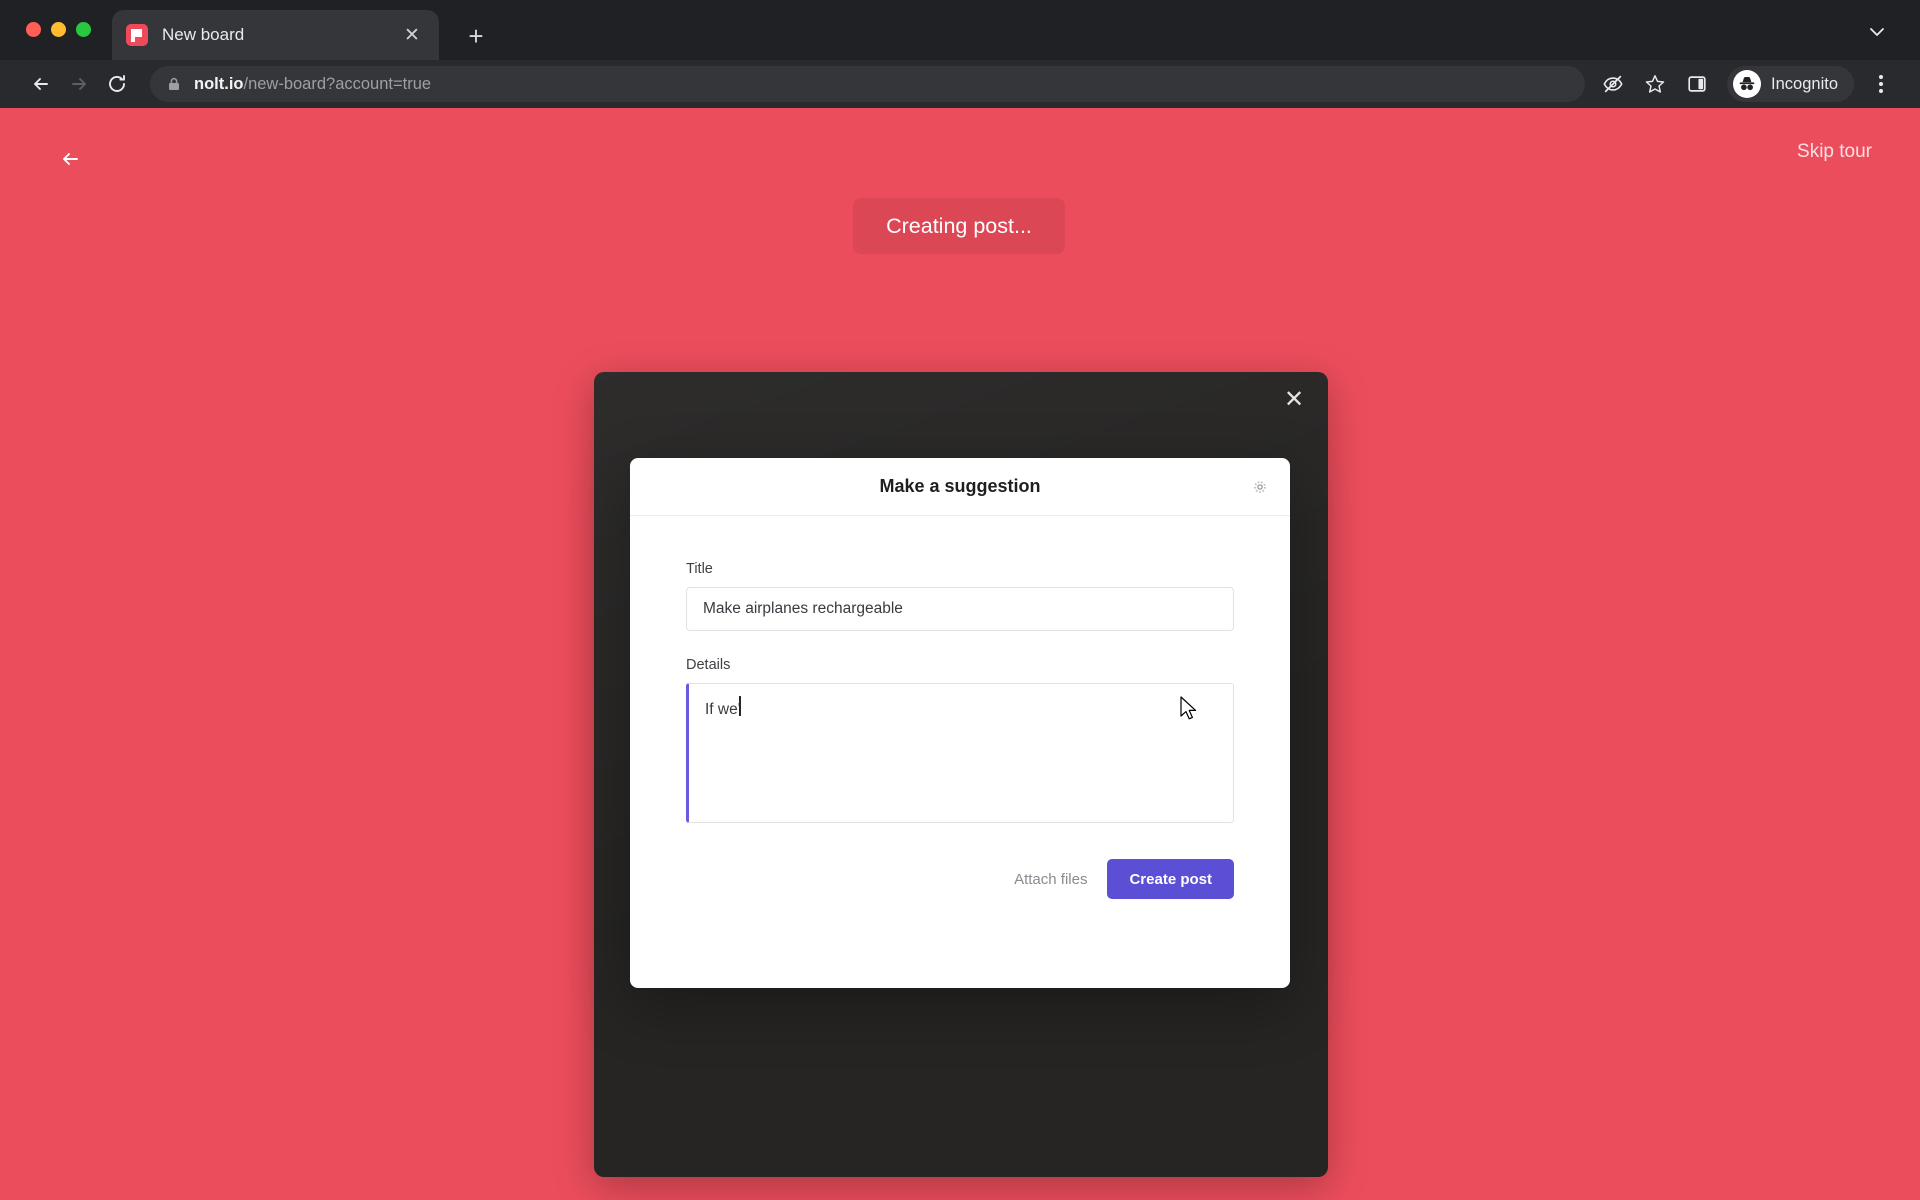 This screenshot has width=1920, height=1200. Describe the element at coordinates (476, 36) in the screenshot. I see `new-tab-button: +` at that location.